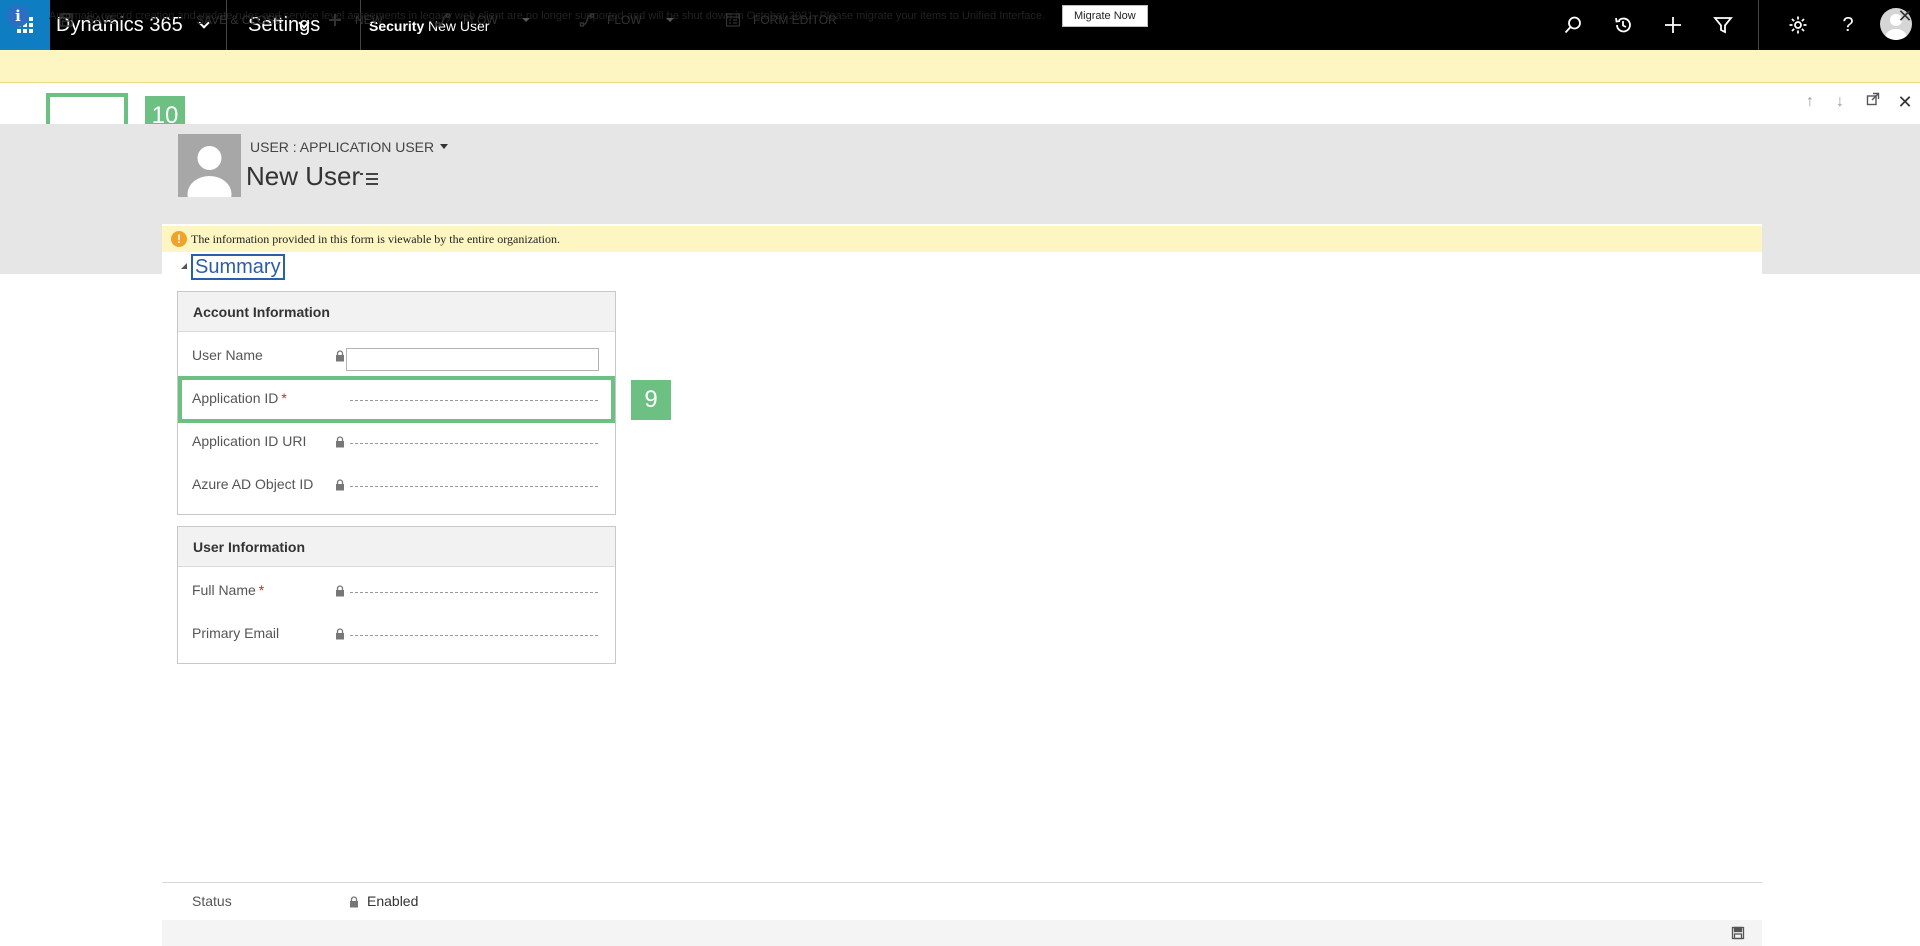  Describe the element at coordinates (1573, 25) in the screenshot. I see `search-icon` at that location.